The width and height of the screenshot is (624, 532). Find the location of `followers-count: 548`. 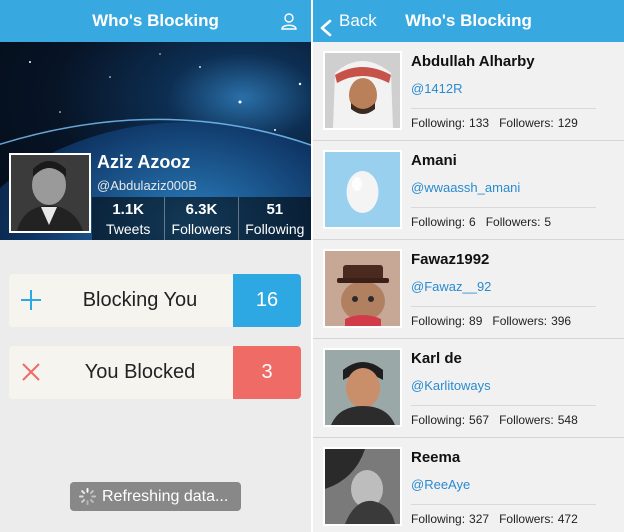

followers-count: 548 is located at coordinates (567, 420).